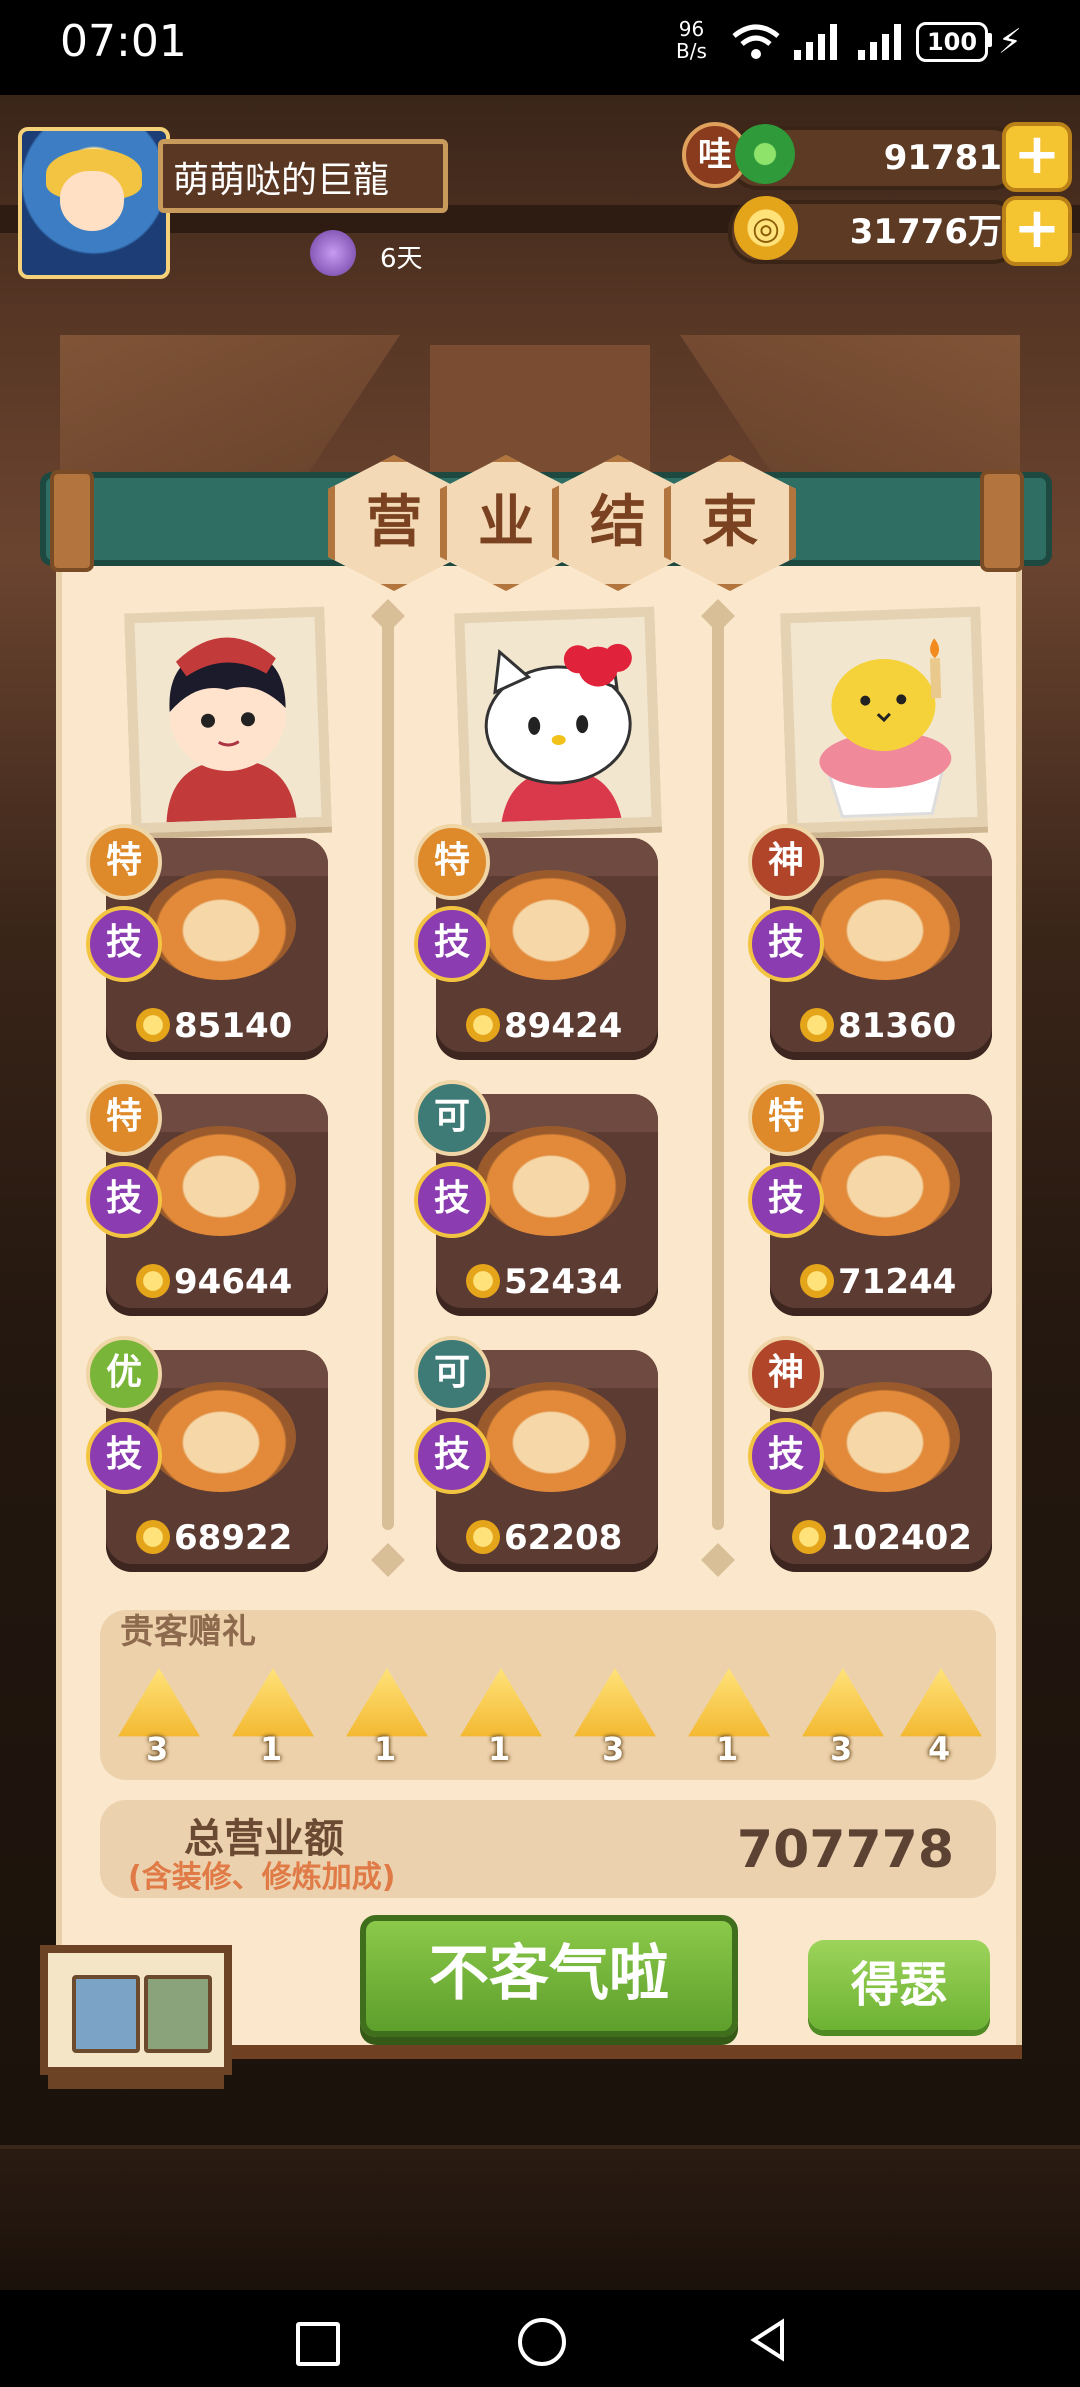 This screenshot has width=1080, height=2387. What do you see at coordinates (943, 1718) in the screenshot?
I see `gift-item: 4` at bounding box center [943, 1718].